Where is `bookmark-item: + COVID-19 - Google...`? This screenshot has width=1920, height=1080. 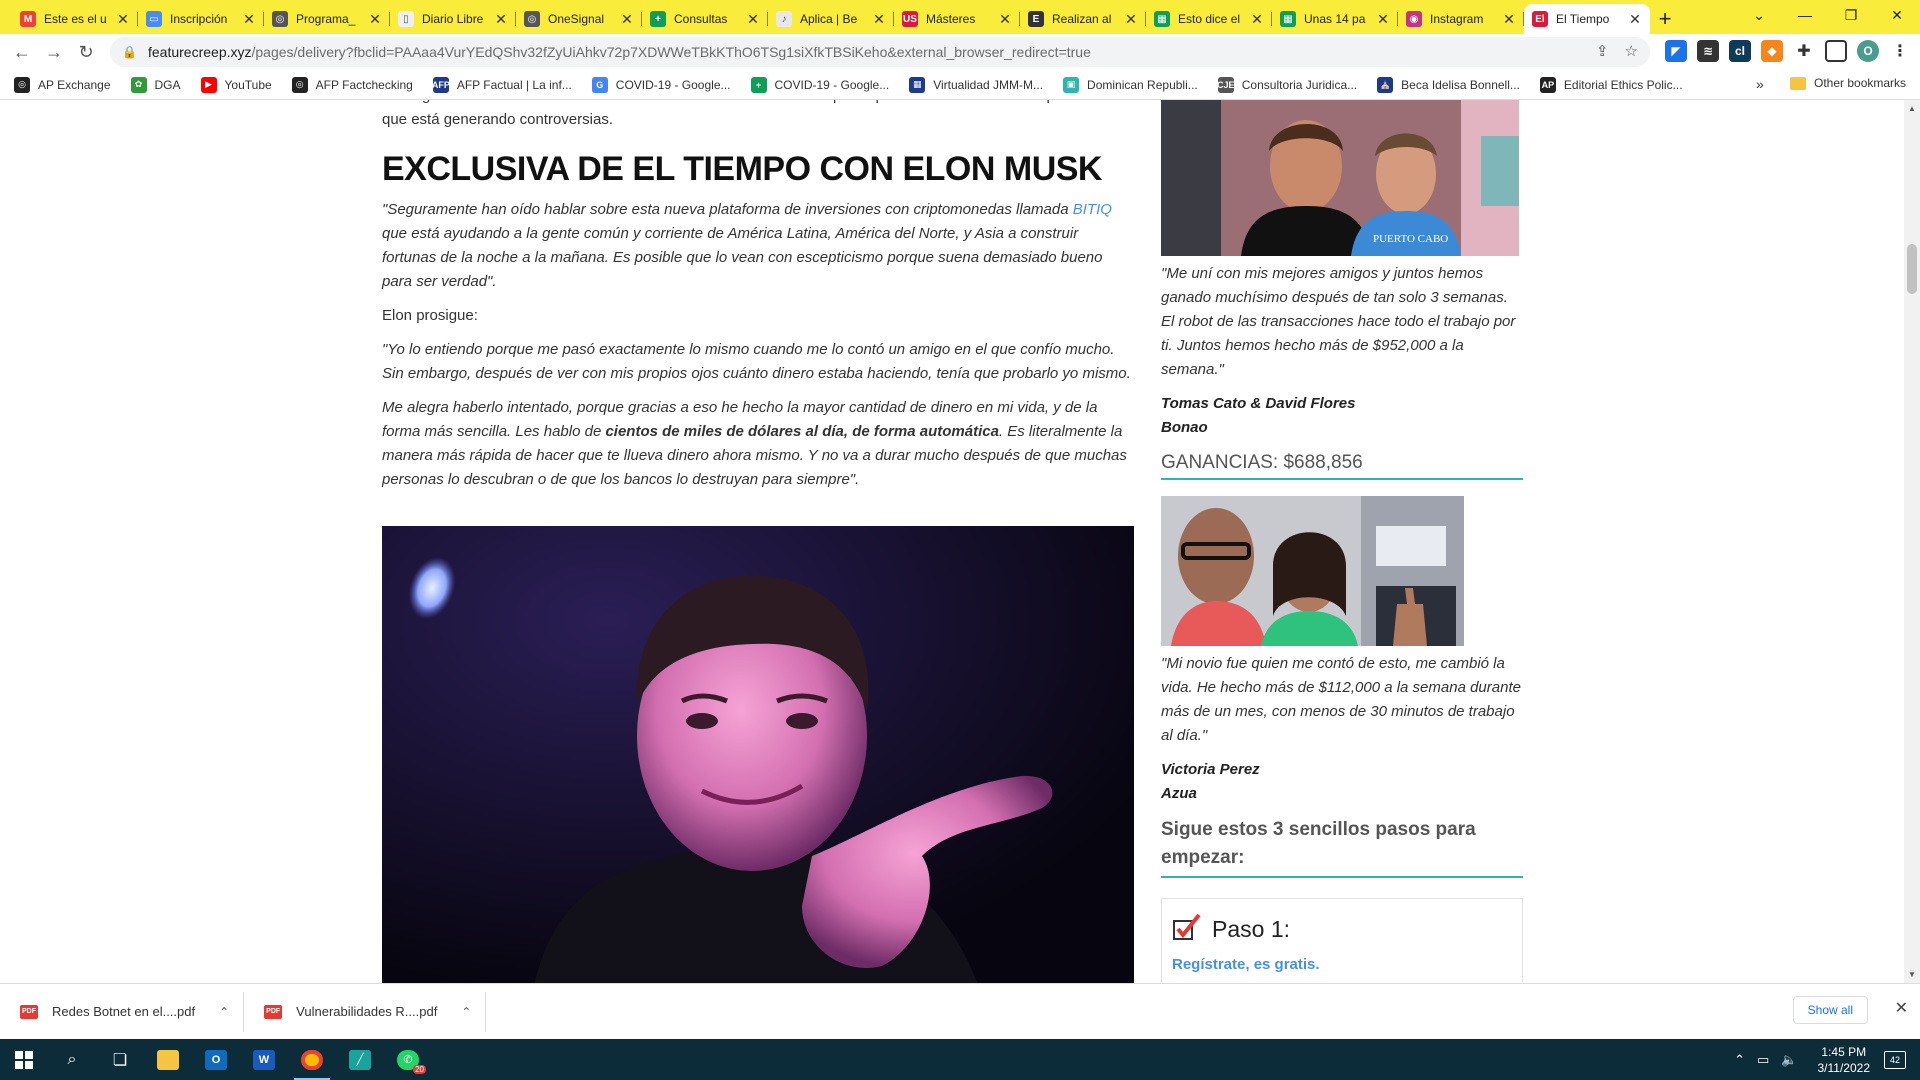 bookmark-item: + COVID-19 - Google... is located at coordinates (819, 84).